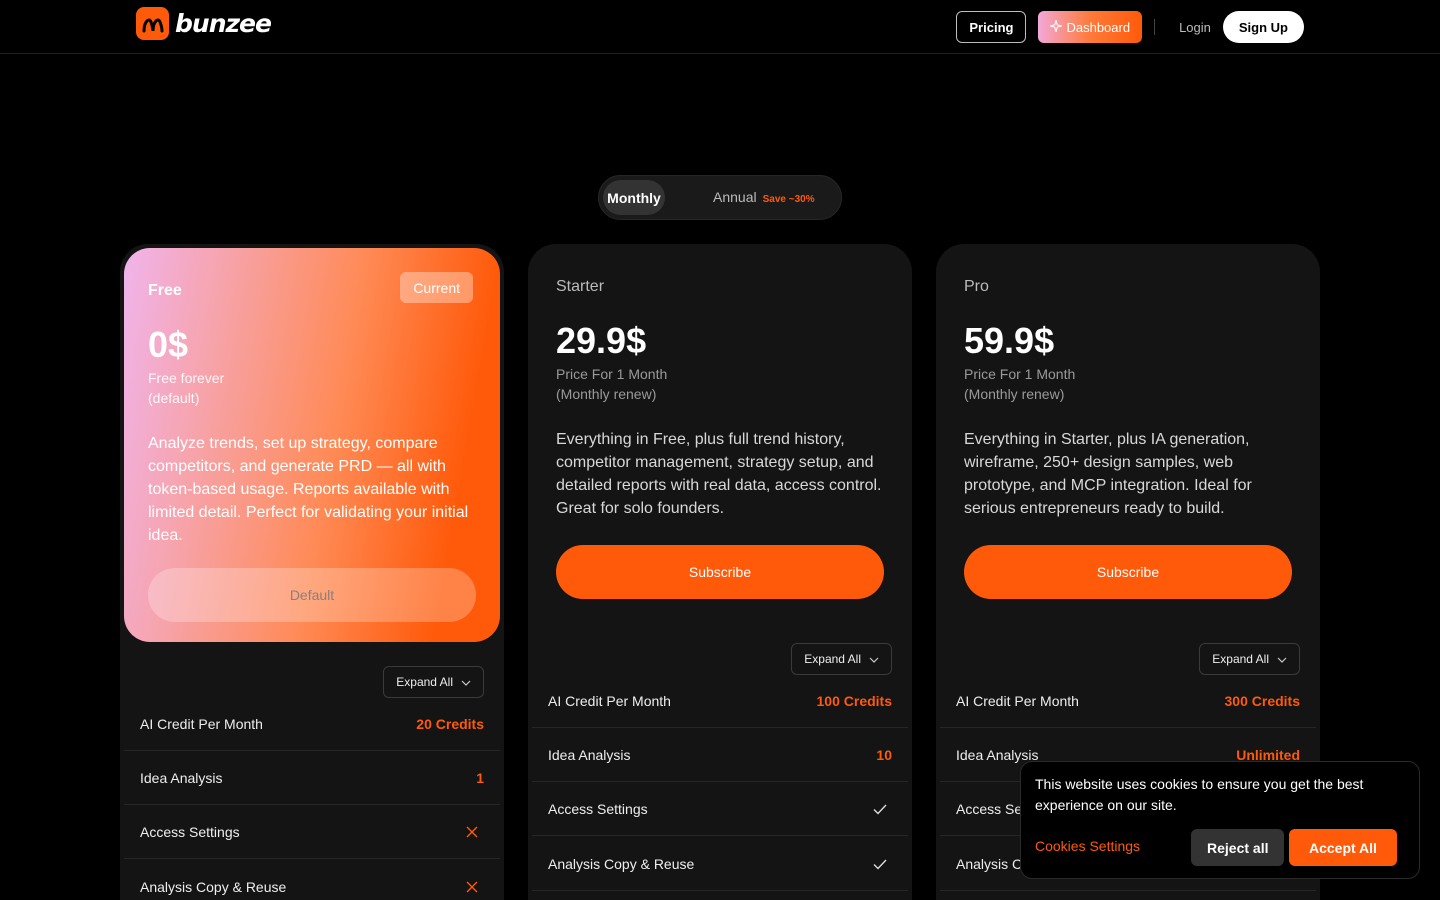 The width and height of the screenshot is (1440, 900). I want to click on logo: bunzee, so click(204, 23).